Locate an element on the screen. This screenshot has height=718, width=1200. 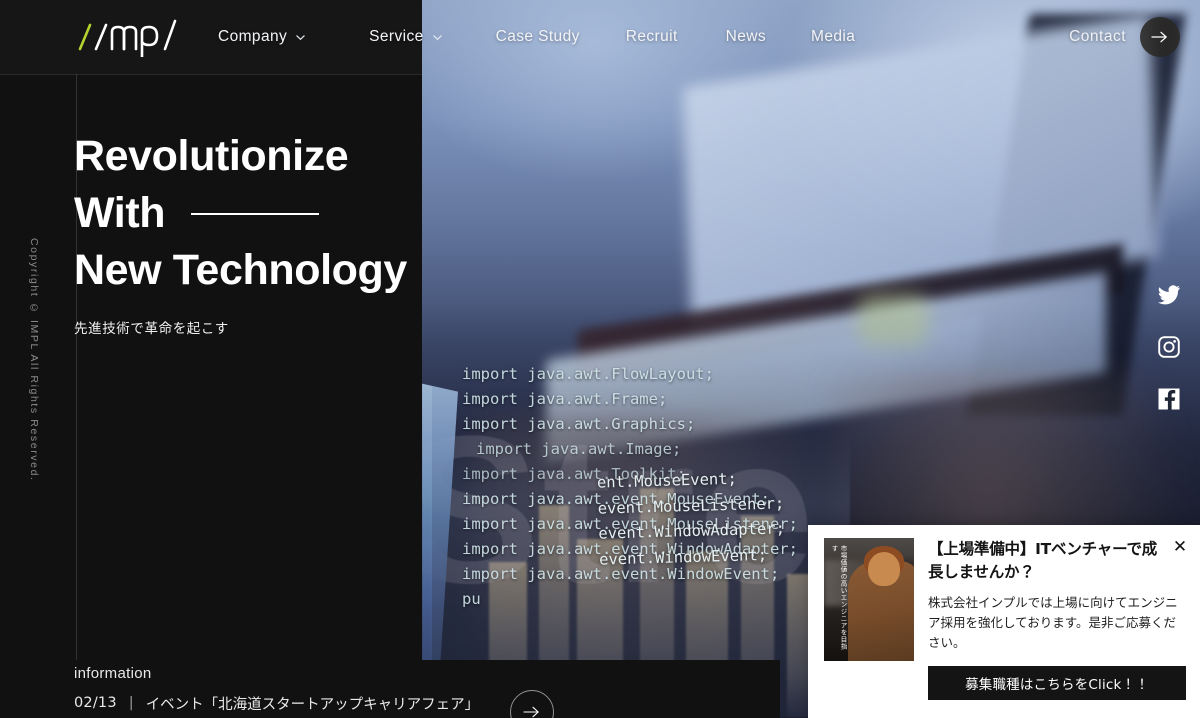
nav-label: News is located at coordinates (746, 36).